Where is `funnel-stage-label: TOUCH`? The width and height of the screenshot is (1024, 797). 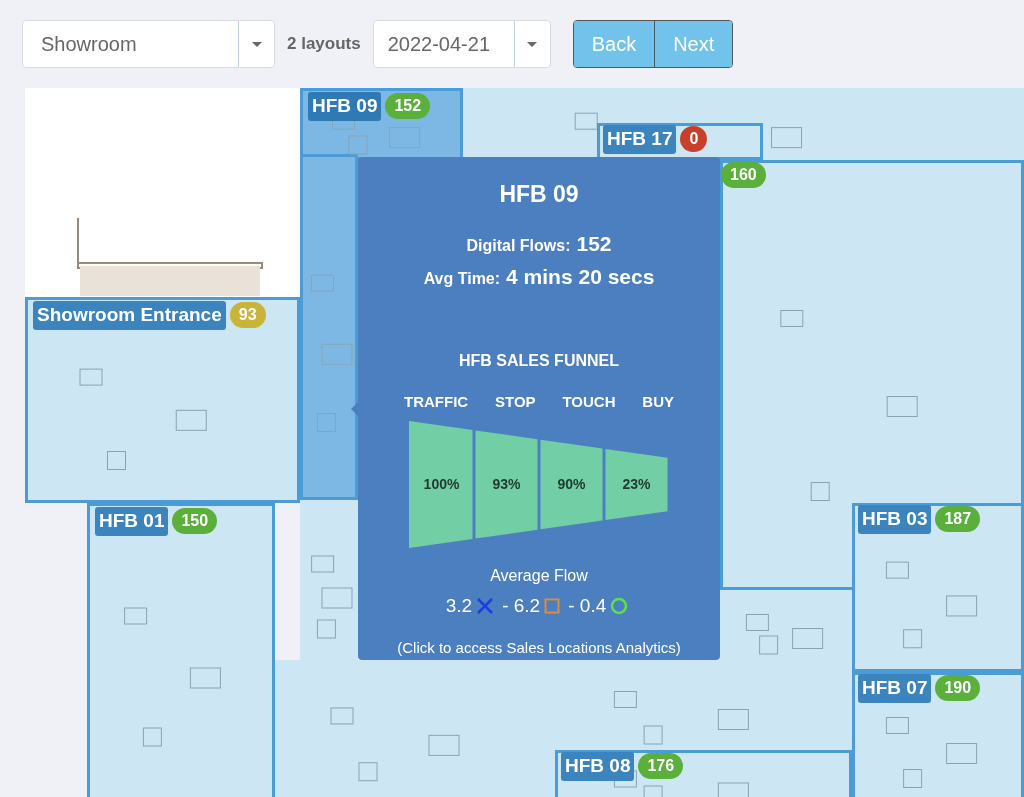 funnel-stage-label: TOUCH is located at coordinates (589, 401).